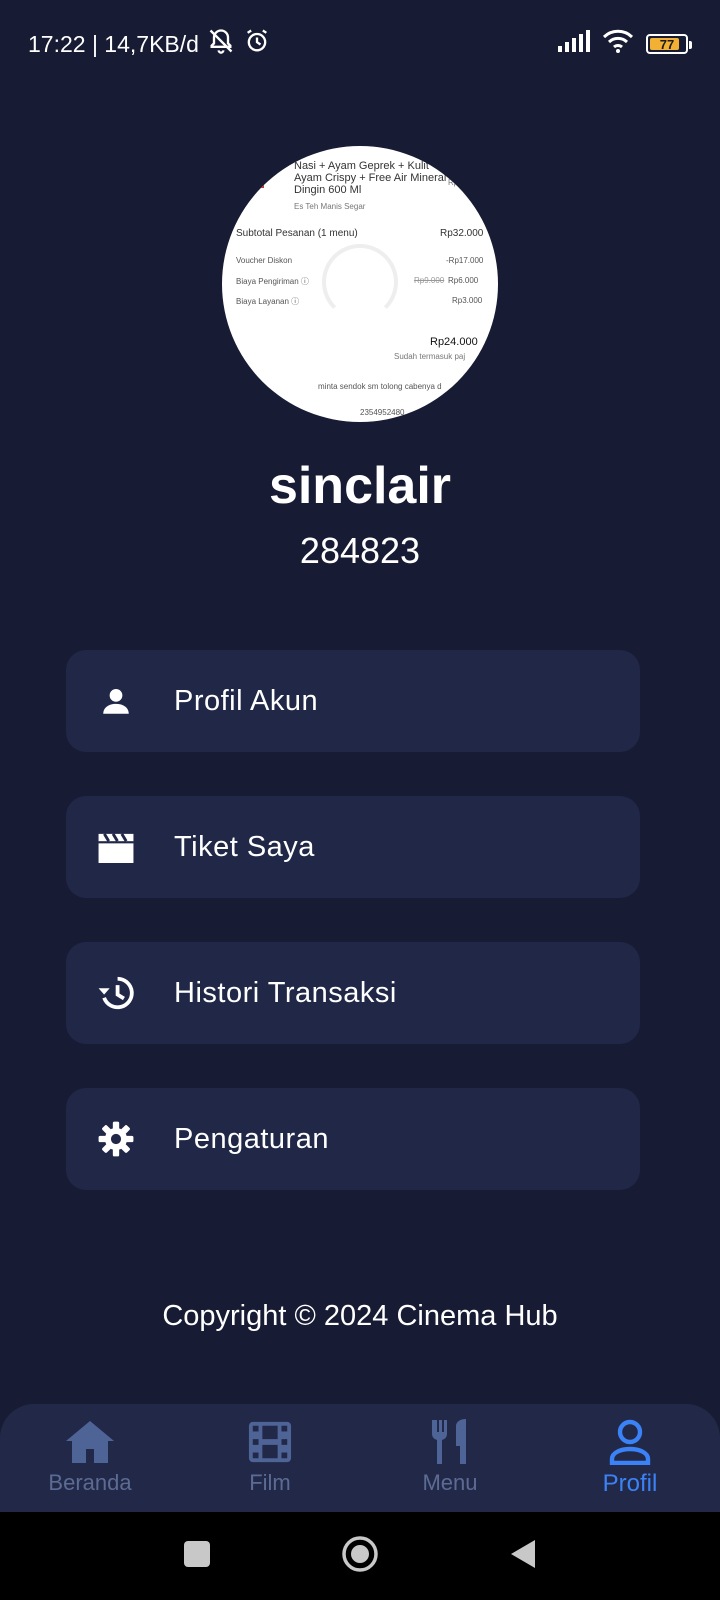  What do you see at coordinates (116, 993) in the screenshot?
I see `history-icon` at bounding box center [116, 993].